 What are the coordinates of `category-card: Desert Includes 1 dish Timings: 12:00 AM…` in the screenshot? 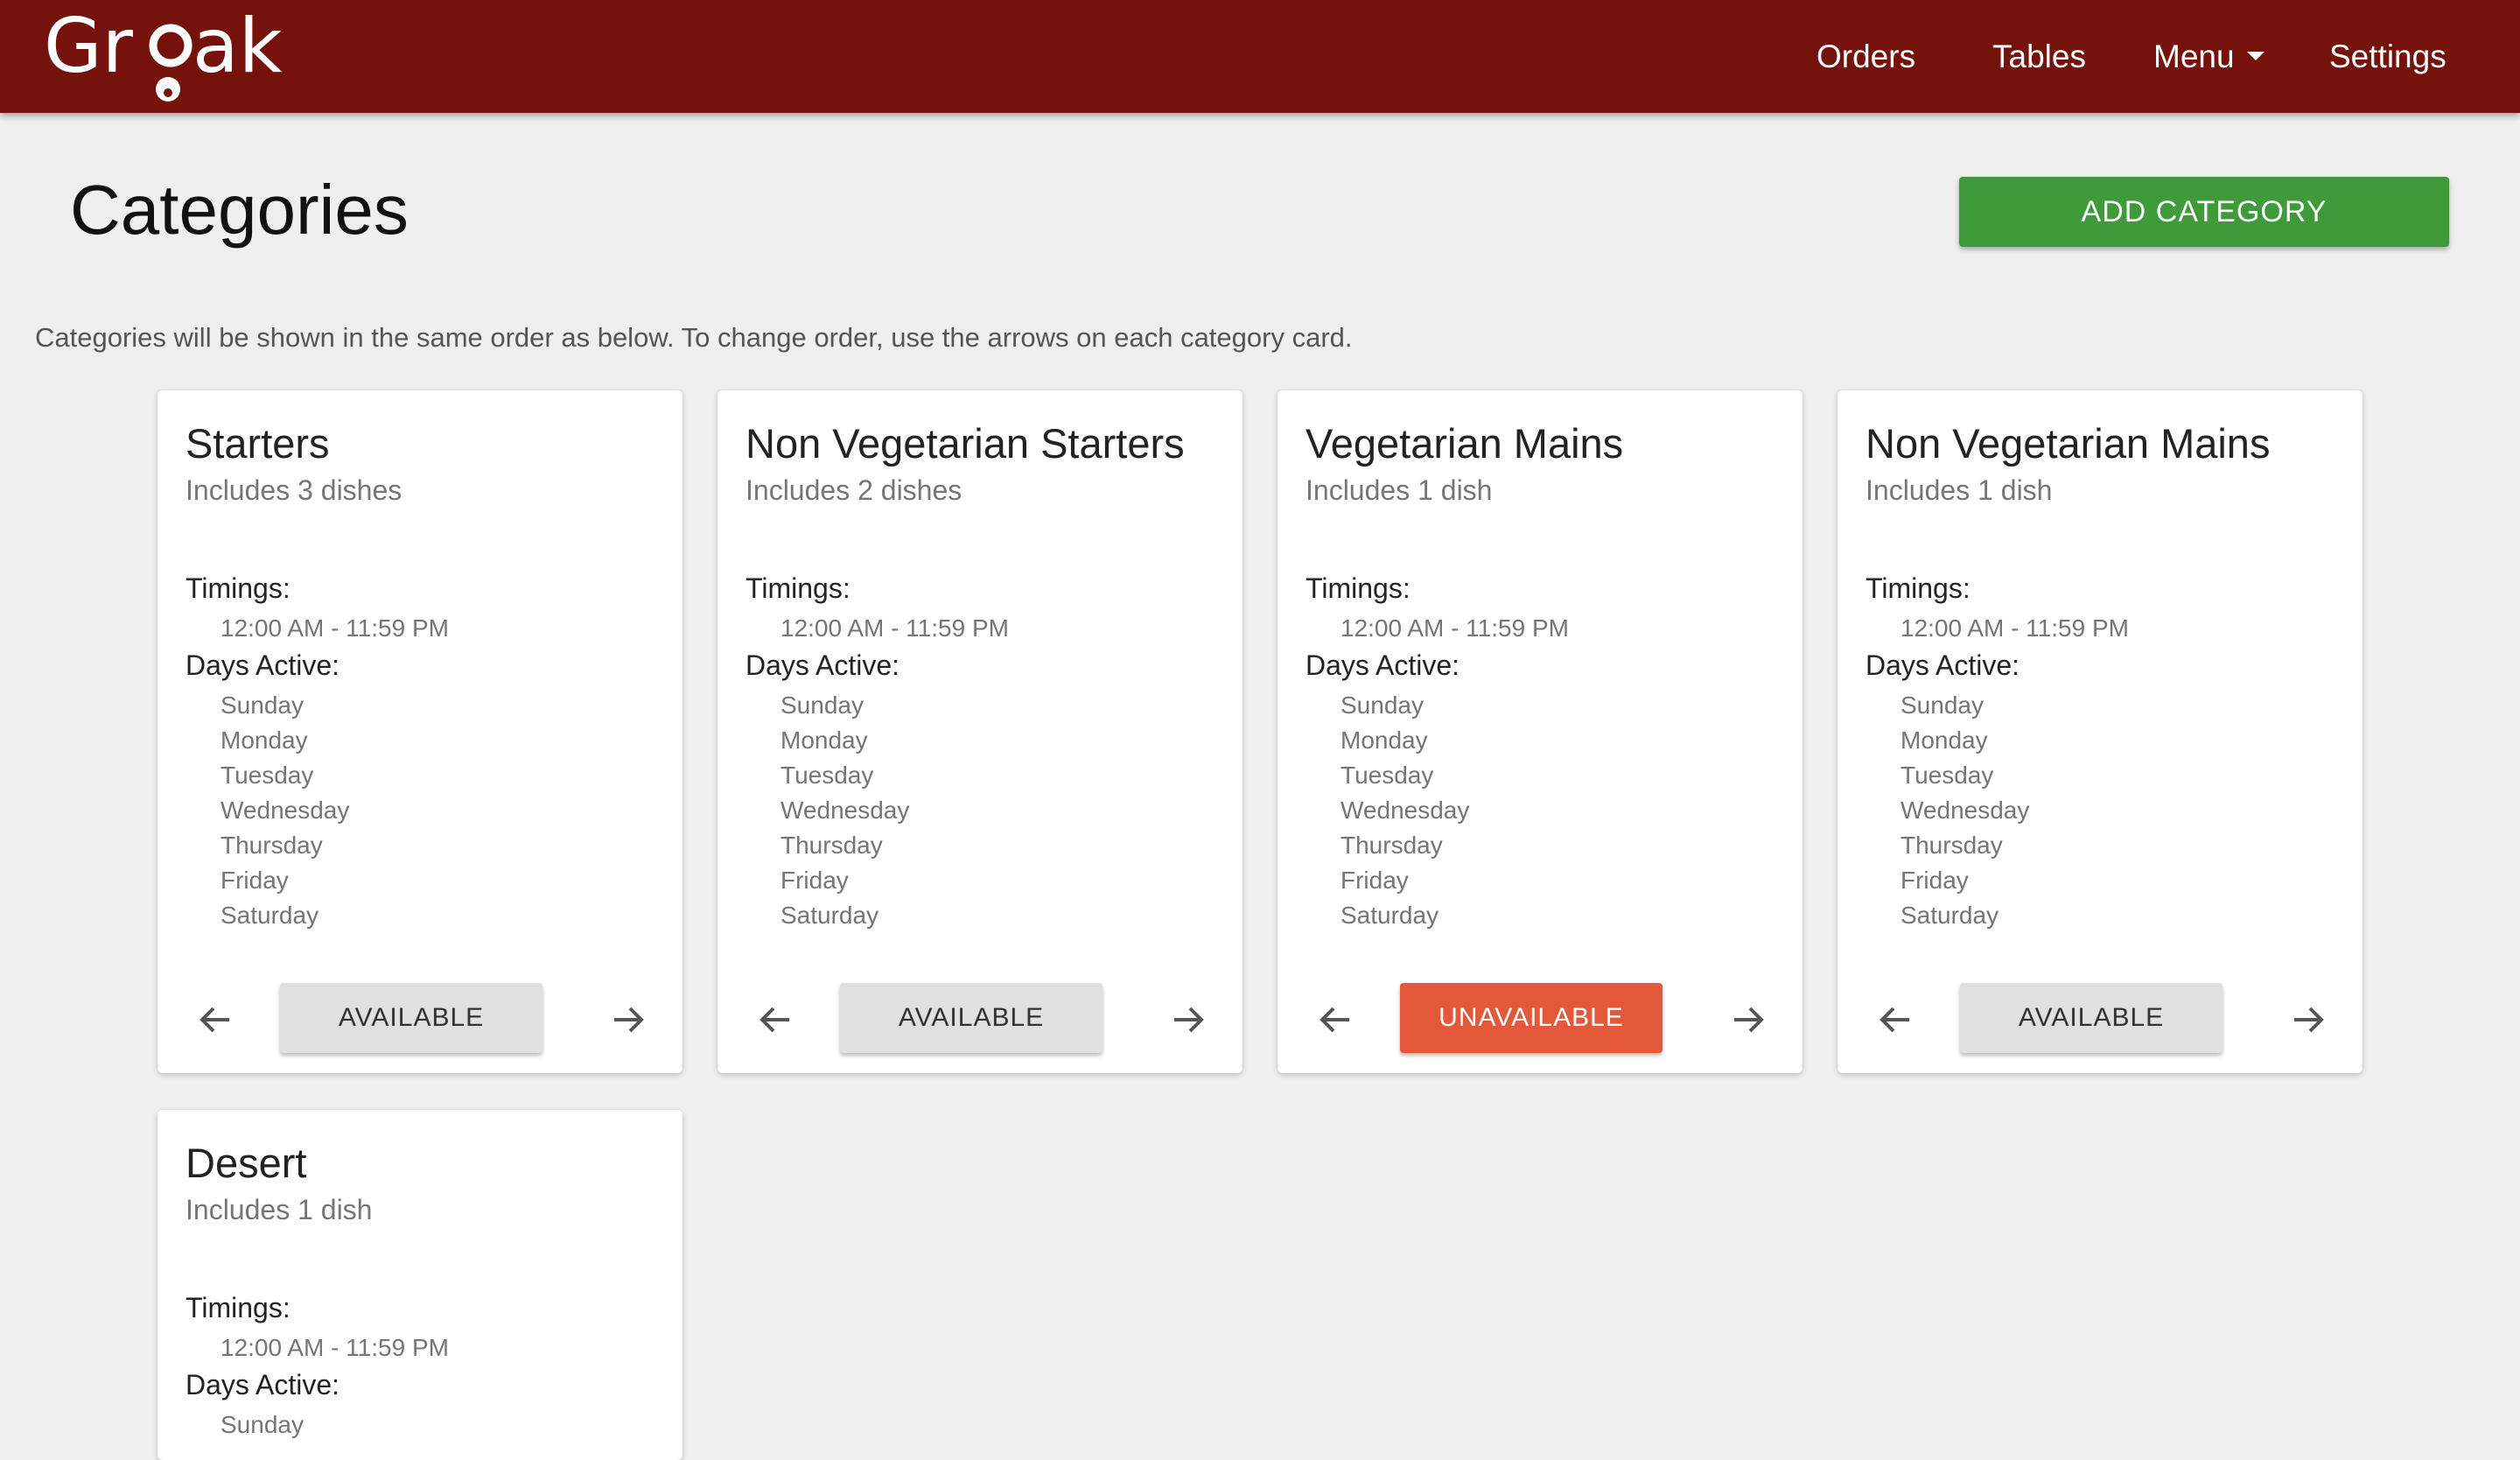 It's located at (420, 1285).